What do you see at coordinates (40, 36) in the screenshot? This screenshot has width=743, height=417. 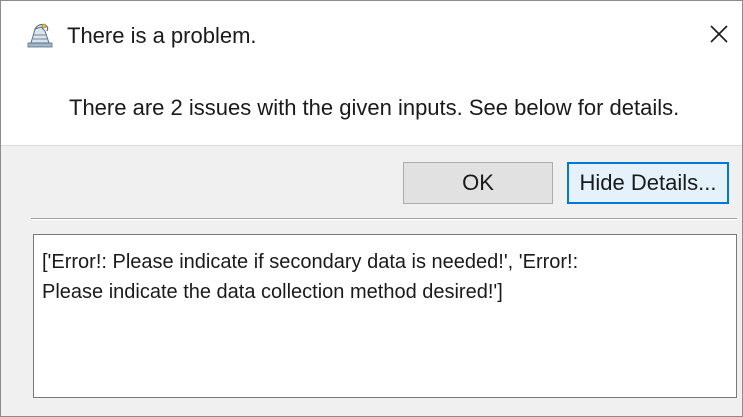 I see `python-tk-icon` at bounding box center [40, 36].